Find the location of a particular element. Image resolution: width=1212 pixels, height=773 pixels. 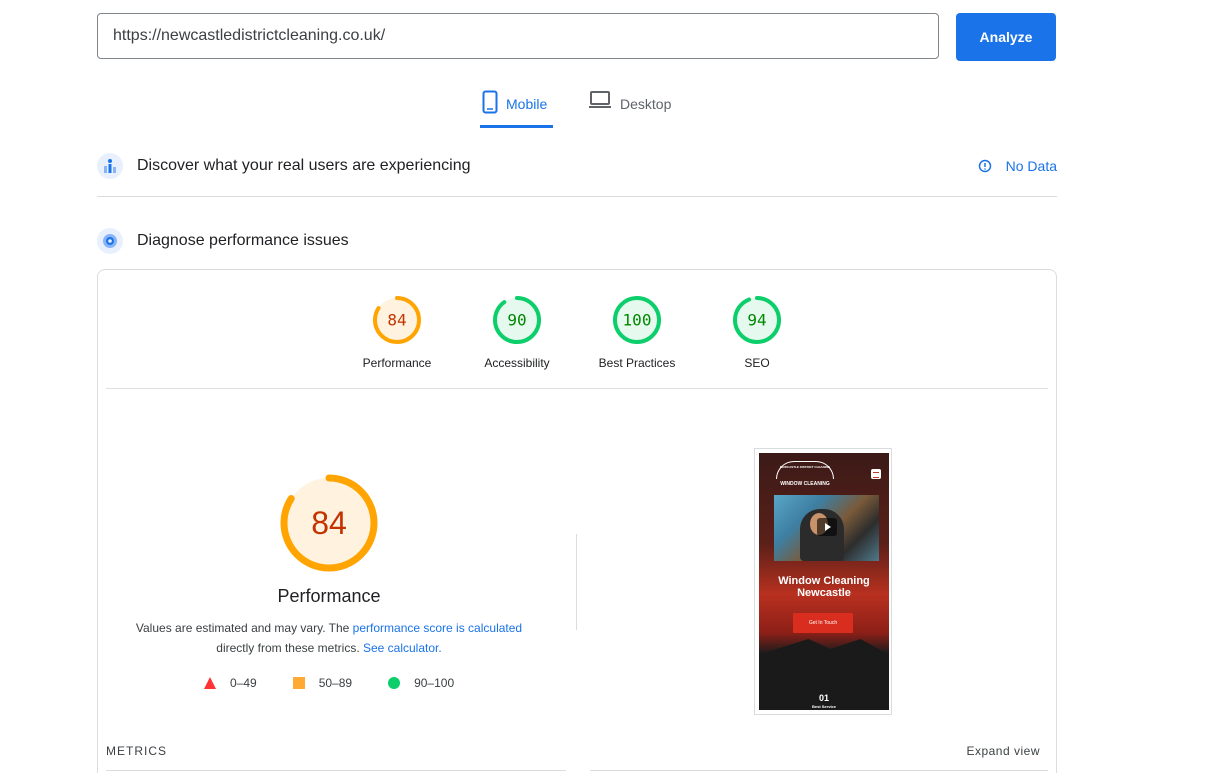

video-thumbnail is located at coordinates (826, 528).